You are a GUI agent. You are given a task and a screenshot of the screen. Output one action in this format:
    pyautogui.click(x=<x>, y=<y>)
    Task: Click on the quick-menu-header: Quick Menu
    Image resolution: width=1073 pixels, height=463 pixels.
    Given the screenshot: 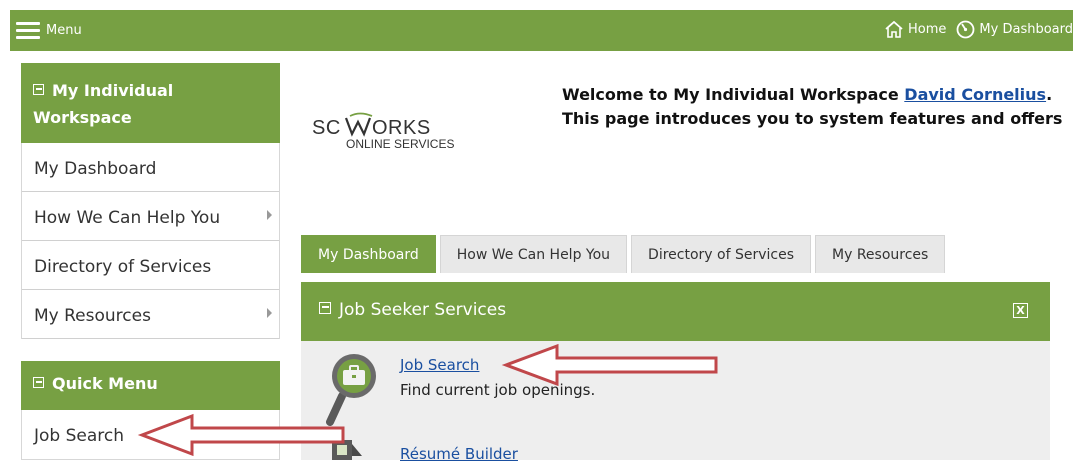 What is the action you would take?
    pyautogui.click(x=150, y=385)
    